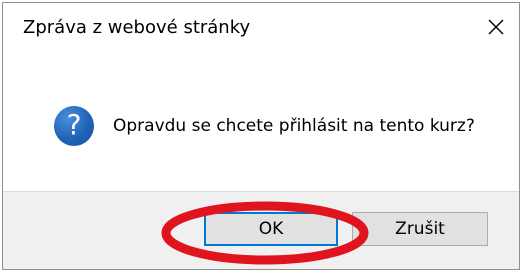  I want to click on question-icon: ?, so click(74, 126).